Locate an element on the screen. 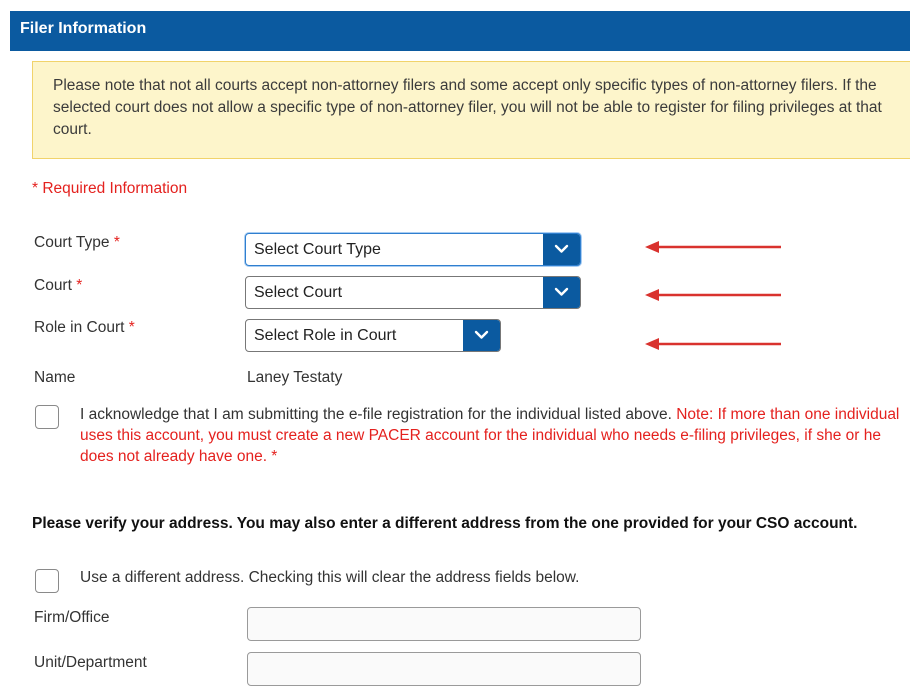  court-label: Court * is located at coordinates (58, 286).